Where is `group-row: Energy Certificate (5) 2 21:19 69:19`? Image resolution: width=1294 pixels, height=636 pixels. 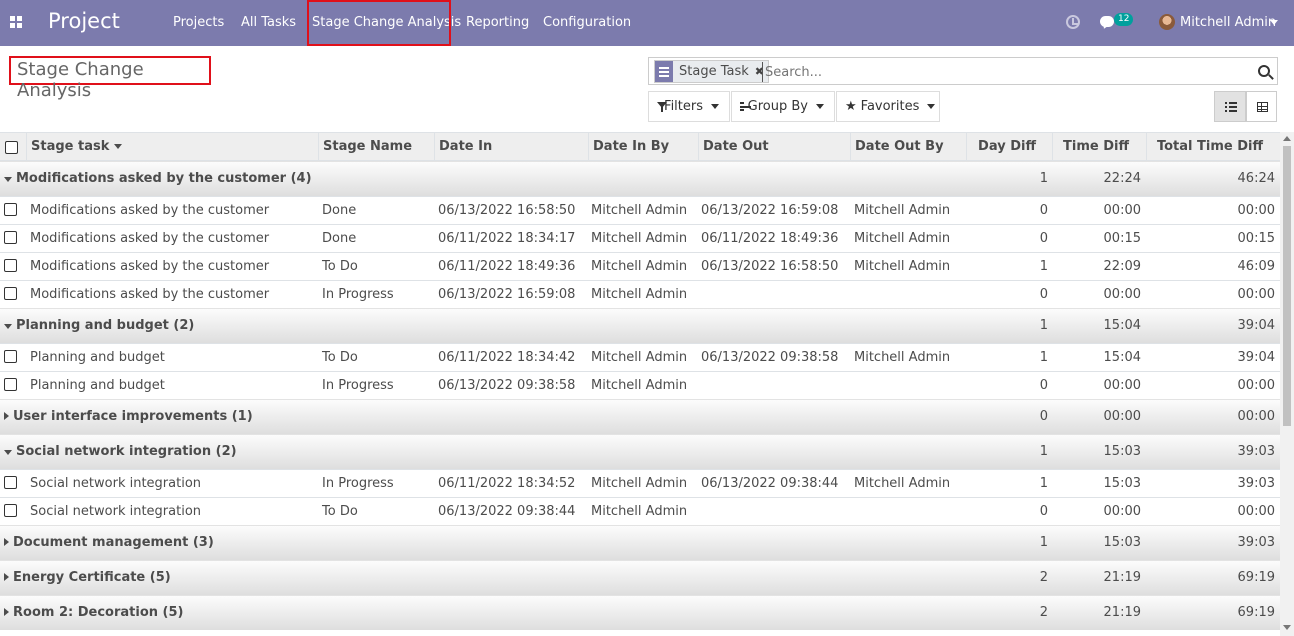 group-row: Energy Certificate (5) 2 21:19 69:19 is located at coordinates (640, 577).